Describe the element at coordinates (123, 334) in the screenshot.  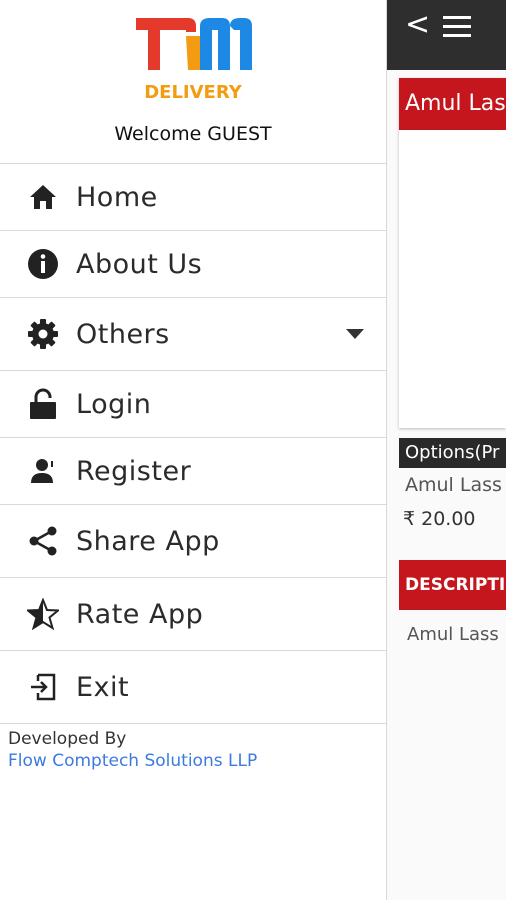
I see `menu-item-label: Others` at that location.